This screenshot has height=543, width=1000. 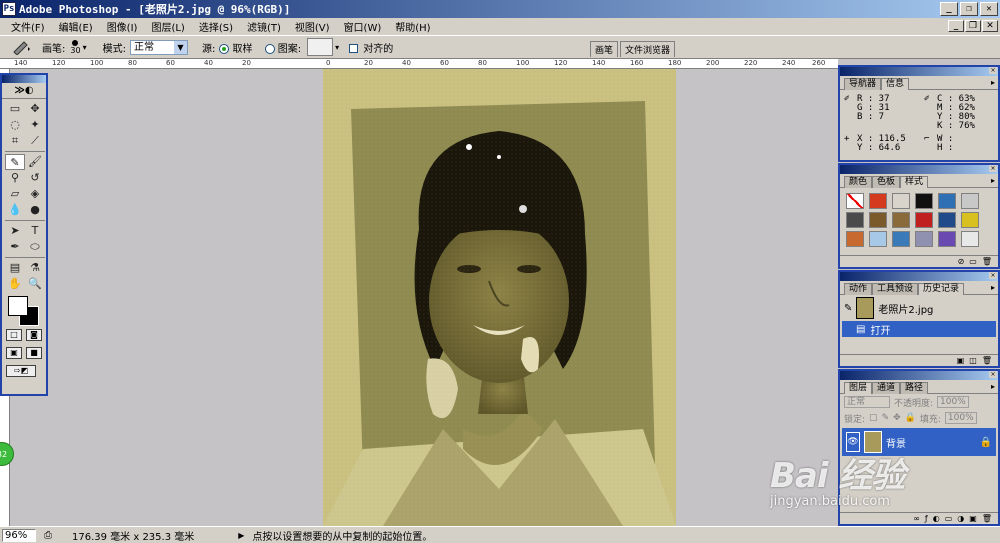 What do you see at coordinates (241, 535) in the screenshot?
I see `status-menu-icon: ▶` at bounding box center [241, 535].